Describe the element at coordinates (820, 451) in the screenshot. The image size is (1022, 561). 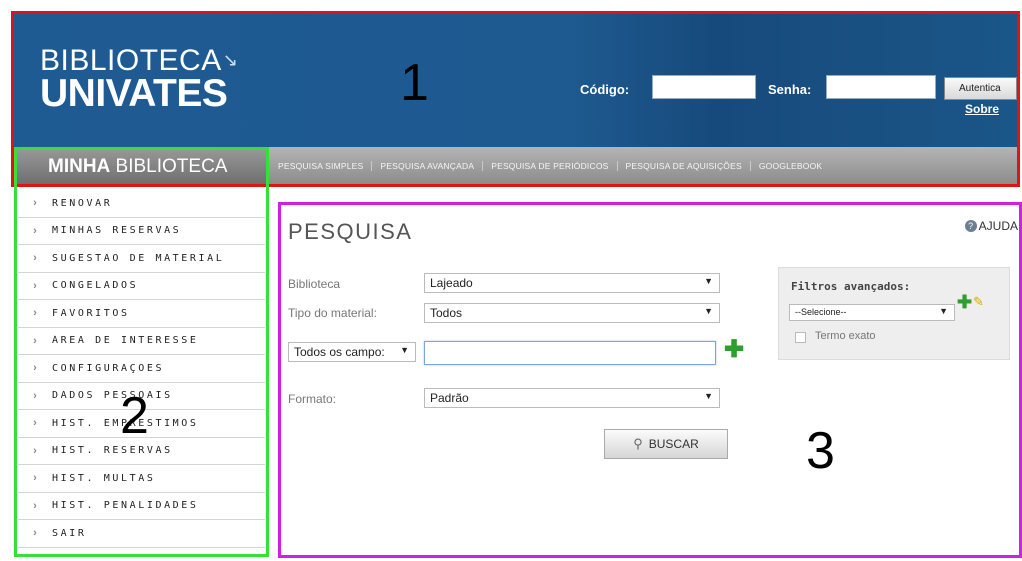
I see `annotation-number-3: 3` at that location.